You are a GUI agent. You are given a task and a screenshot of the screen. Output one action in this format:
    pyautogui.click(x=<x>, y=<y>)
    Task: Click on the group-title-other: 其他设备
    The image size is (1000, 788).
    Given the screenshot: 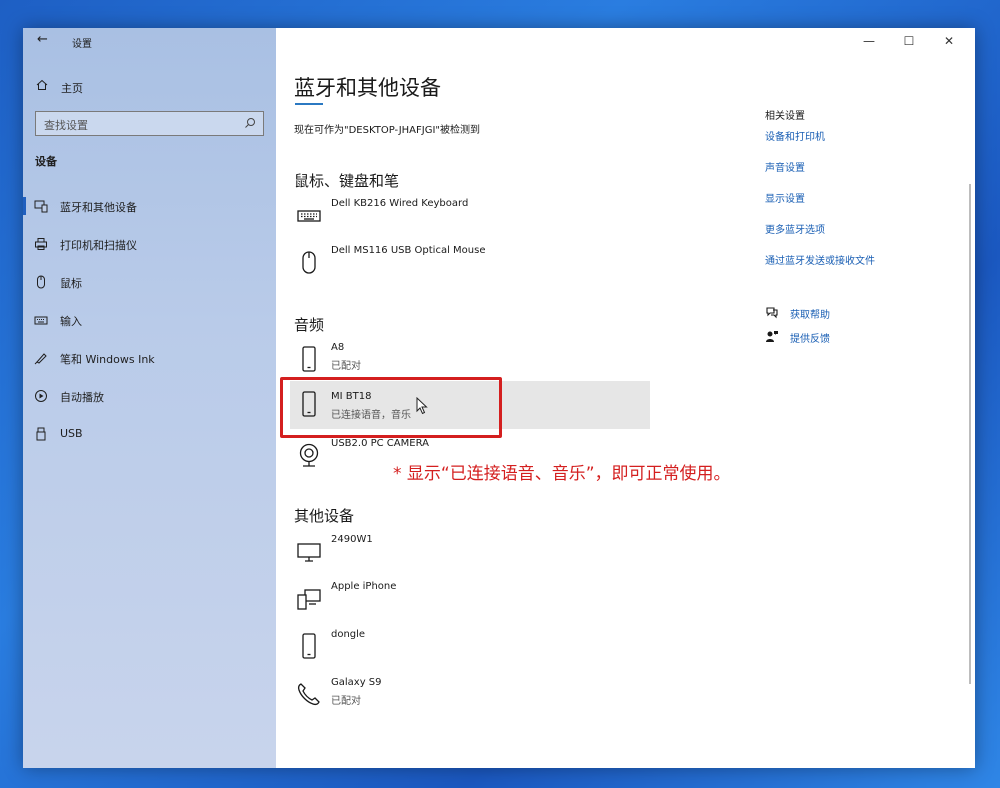 What is the action you would take?
    pyautogui.click(x=324, y=516)
    